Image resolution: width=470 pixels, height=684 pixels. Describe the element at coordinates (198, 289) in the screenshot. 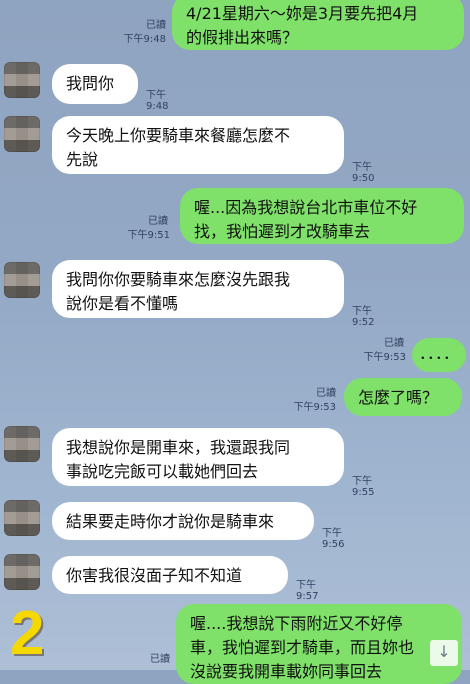

I see `message-bubble: 我問你你要騎車來怎麼沒先跟我 說你是看不懂嗎` at that location.